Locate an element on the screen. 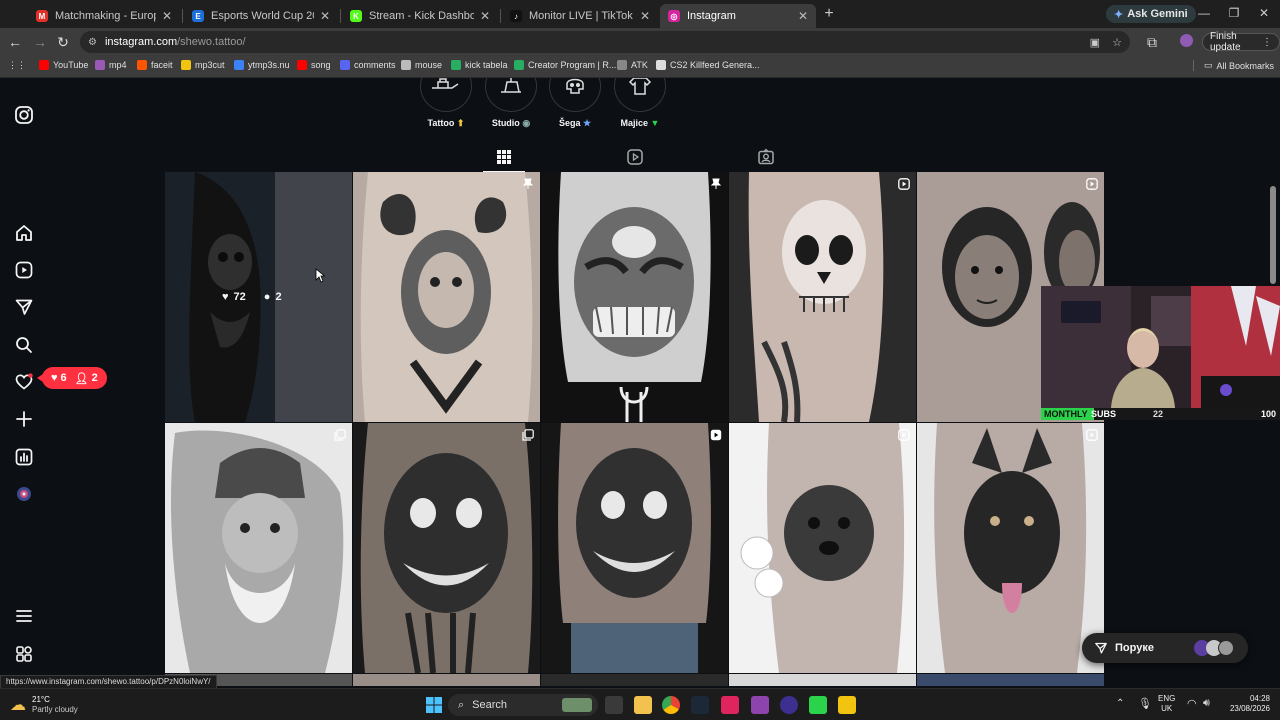  file-explorer-icon is located at coordinates (643, 705).